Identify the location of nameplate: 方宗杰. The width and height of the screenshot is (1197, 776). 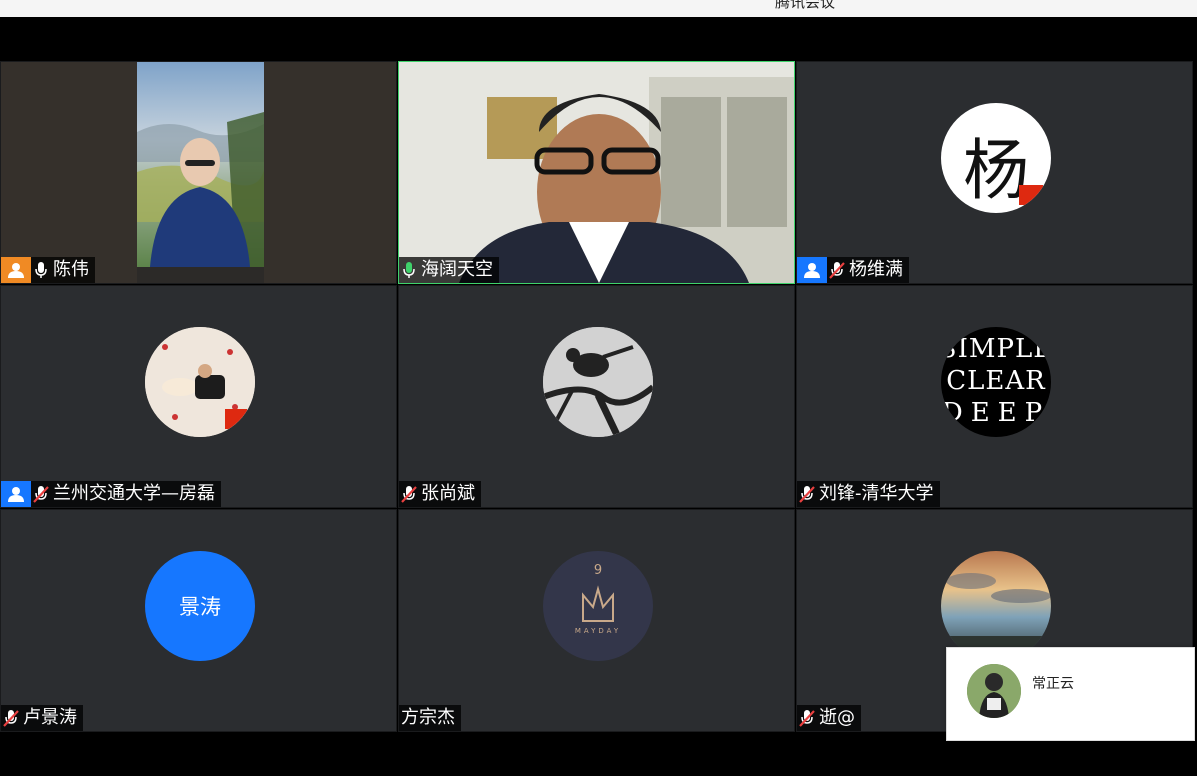
(430, 718).